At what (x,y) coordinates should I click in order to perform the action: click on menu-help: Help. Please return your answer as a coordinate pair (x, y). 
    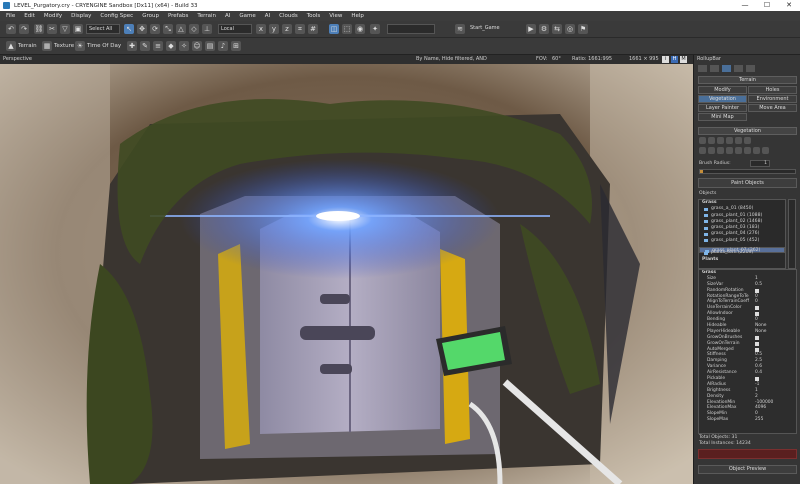
    Looking at the image, I should click on (357, 16).